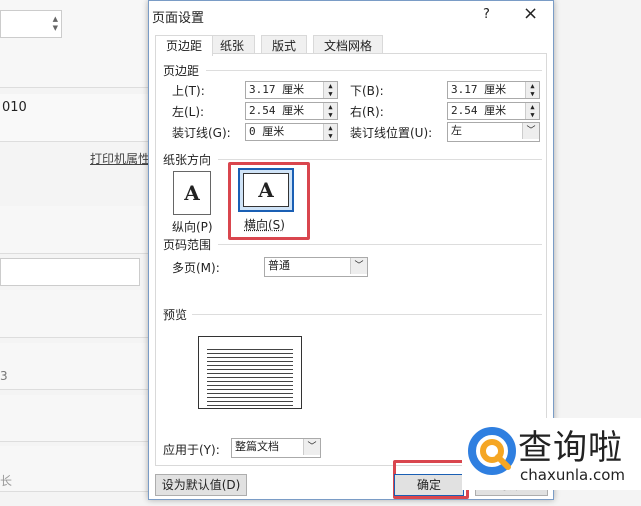 This screenshot has width=641, height=506. Describe the element at coordinates (367, 112) in the screenshot. I see `right-label: 右(R):` at that location.